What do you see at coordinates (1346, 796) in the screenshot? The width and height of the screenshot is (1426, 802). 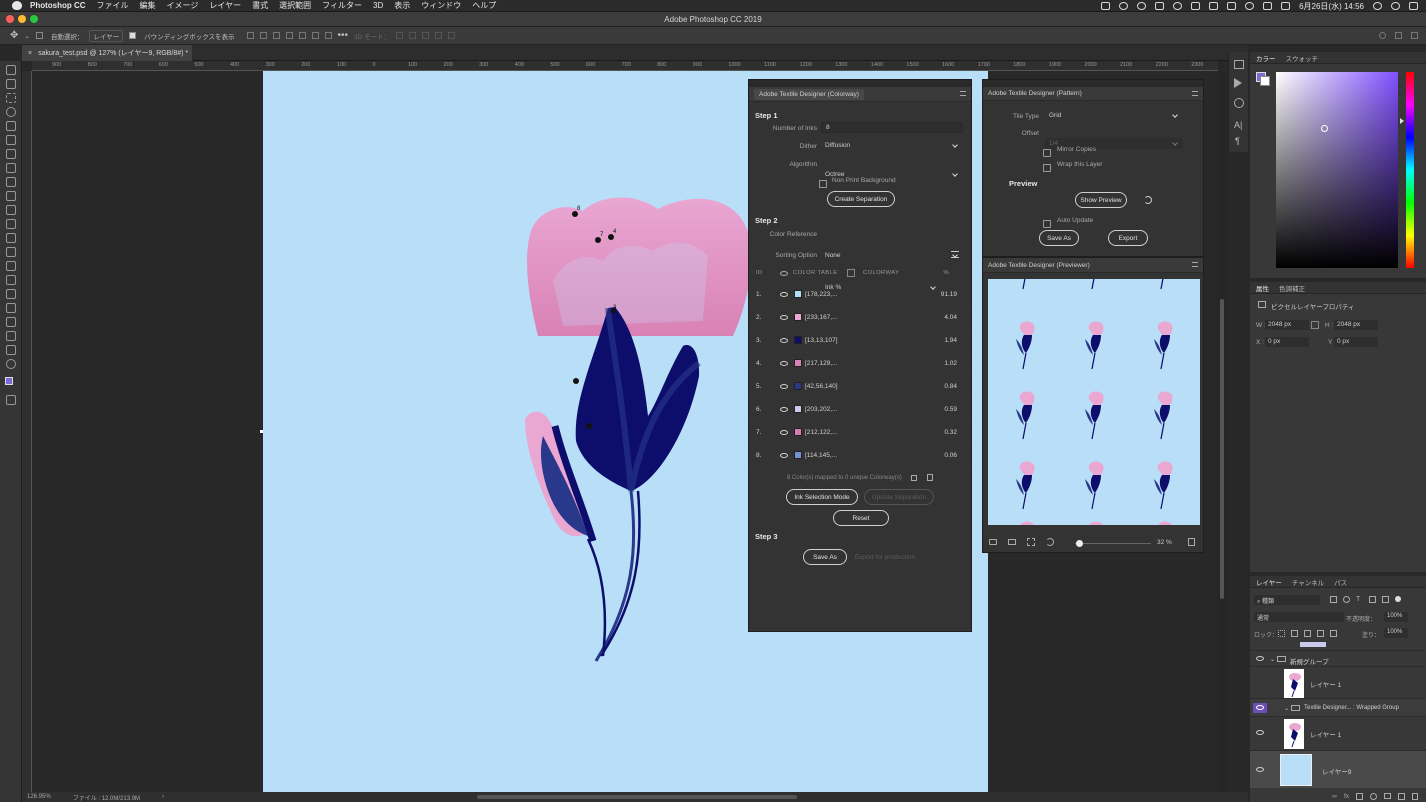 I see `layer-style-icon: fx` at bounding box center [1346, 796].